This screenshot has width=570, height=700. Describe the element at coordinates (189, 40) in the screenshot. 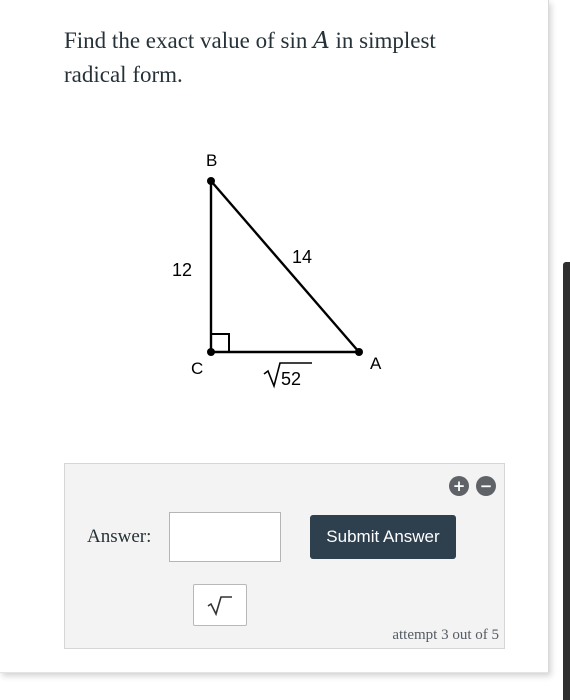

I see `question-text-before: Find the exact value of sin` at that location.